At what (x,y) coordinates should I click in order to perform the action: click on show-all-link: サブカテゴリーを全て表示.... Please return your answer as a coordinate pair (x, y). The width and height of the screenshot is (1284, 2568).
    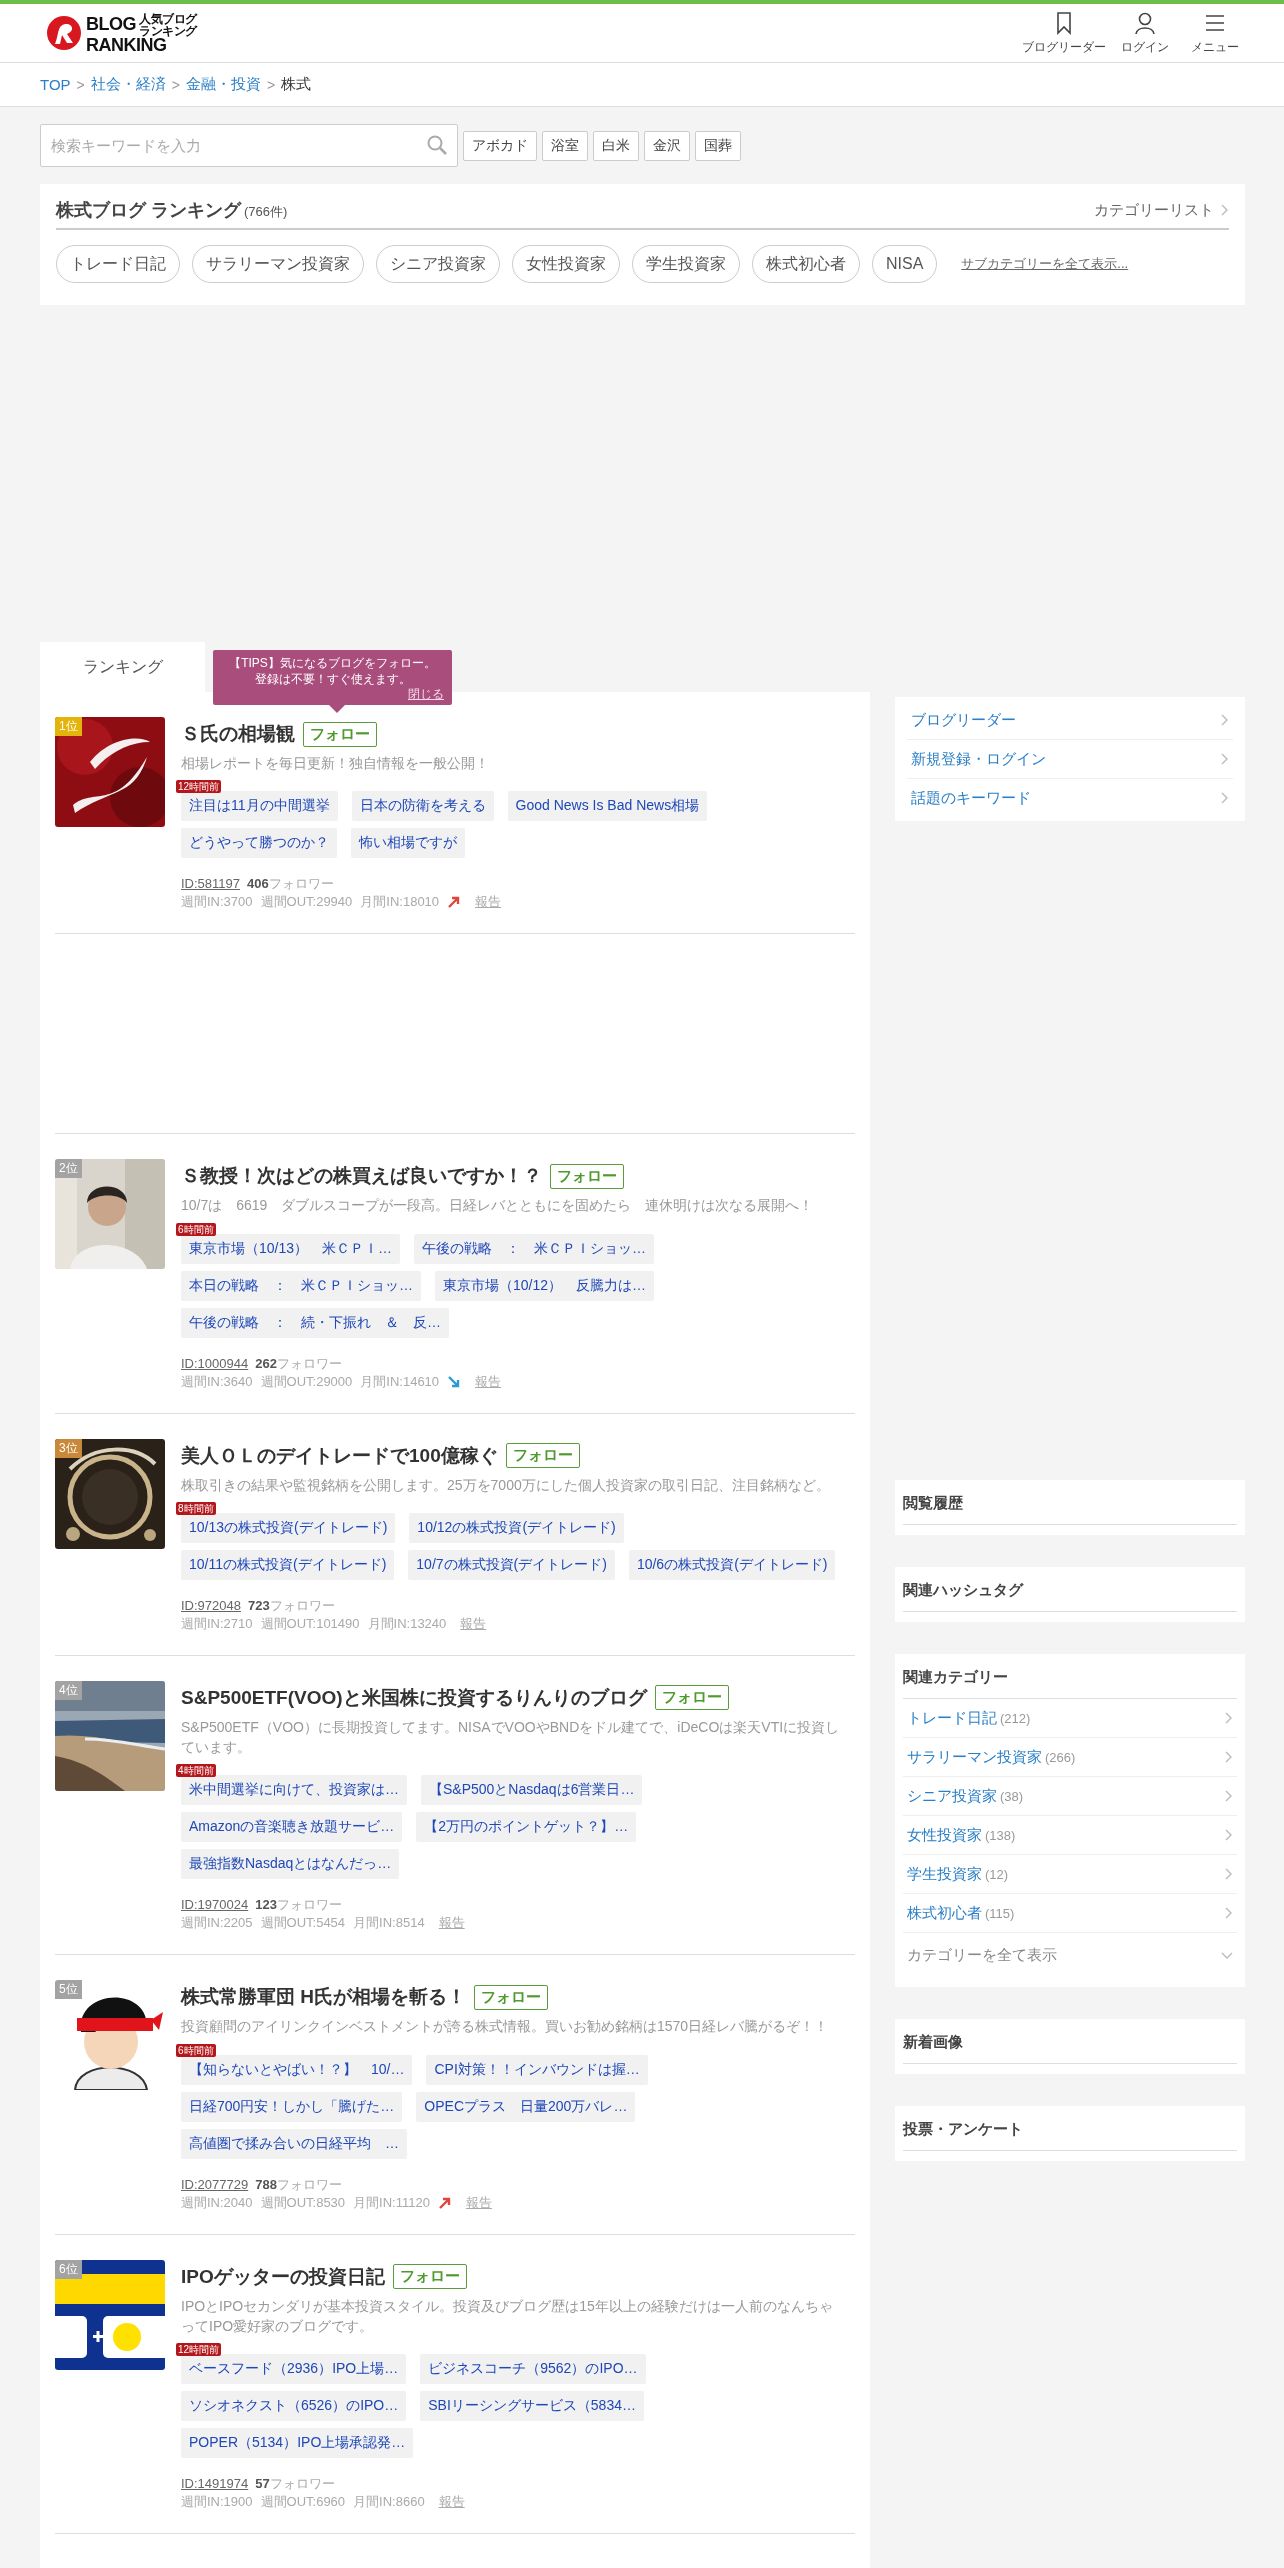
    Looking at the image, I should click on (1045, 264).